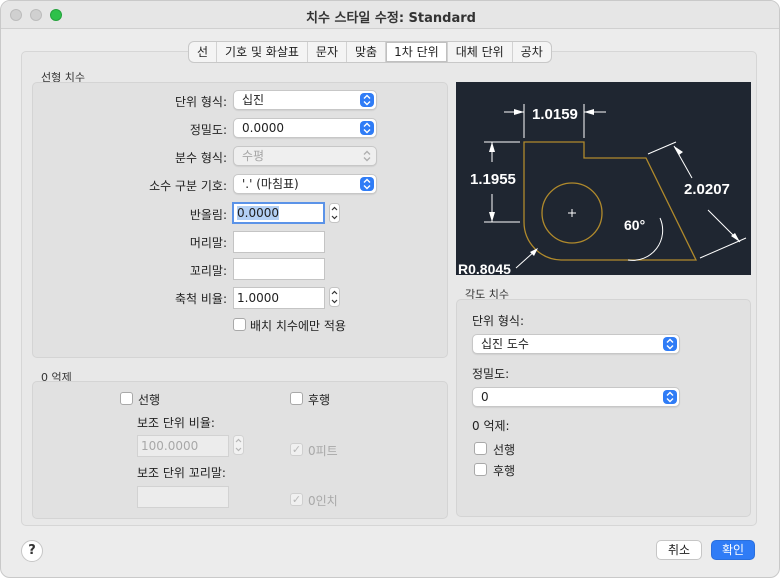 The height and width of the screenshot is (578, 780). Describe the element at coordinates (480, 448) in the screenshot. I see `angular-leading-checkbox` at that location.